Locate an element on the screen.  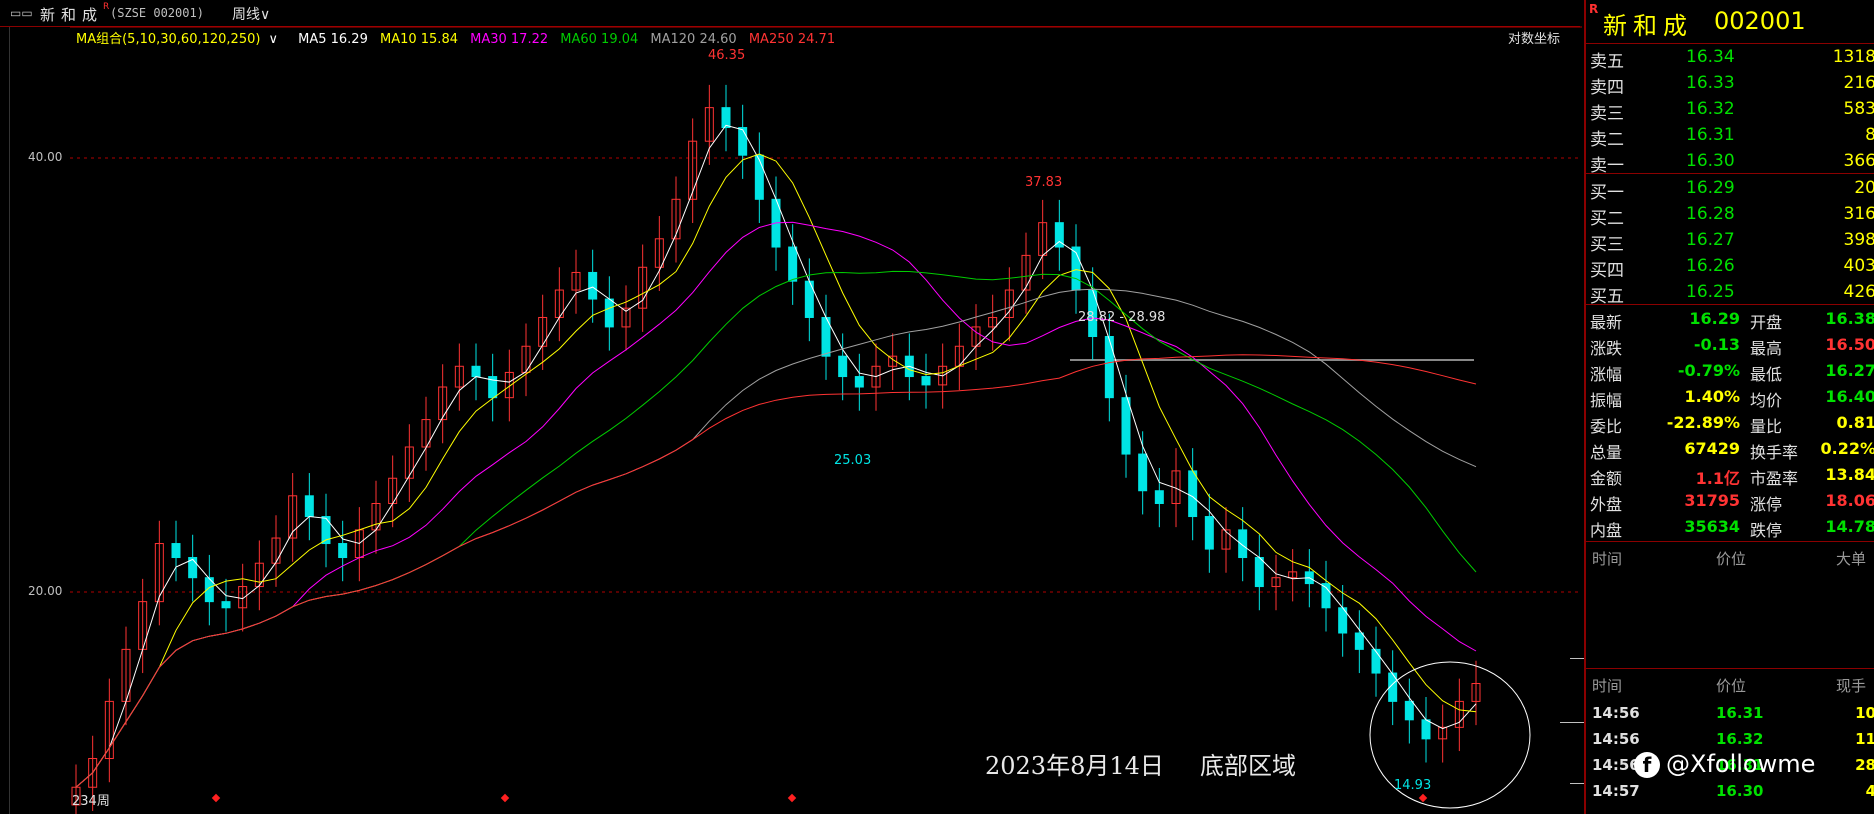
tick-row: 14:57 16.30 4 is located at coordinates (1730, 791).